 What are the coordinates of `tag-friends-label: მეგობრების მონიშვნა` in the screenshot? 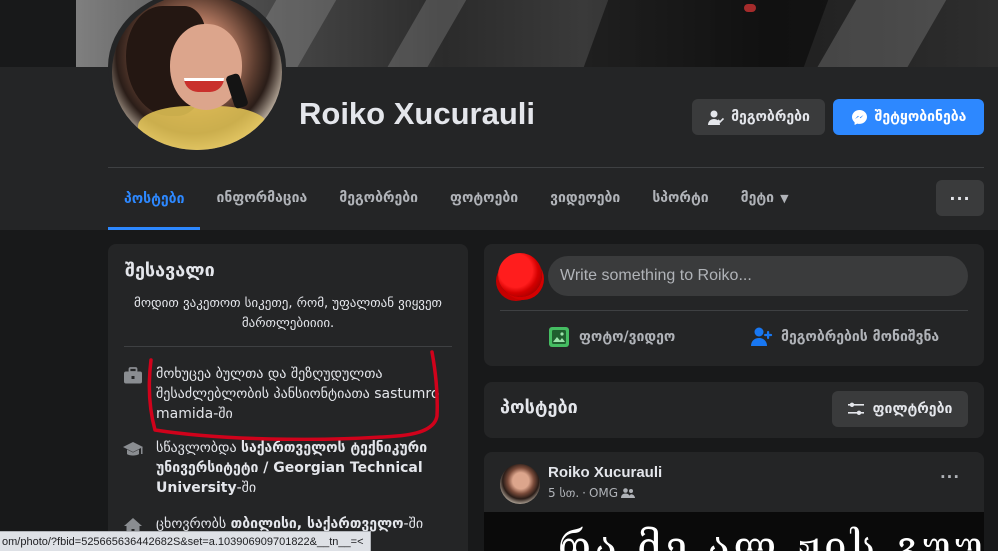 It's located at (860, 337).